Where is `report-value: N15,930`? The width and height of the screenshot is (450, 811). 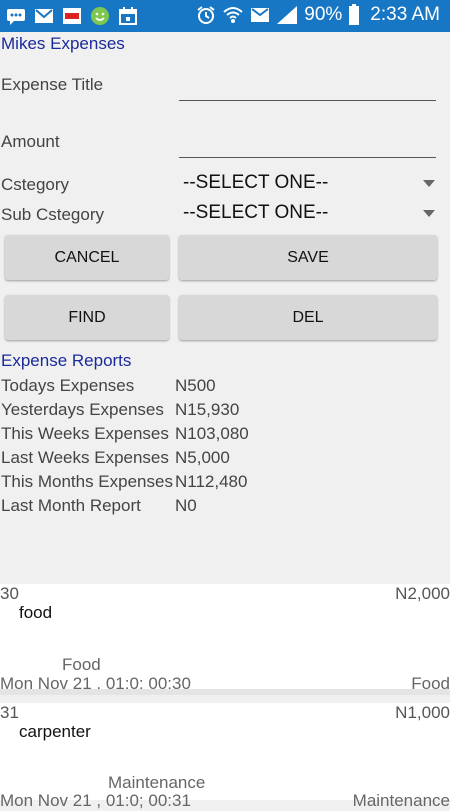 report-value: N15,930 is located at coordinates (207, 409).